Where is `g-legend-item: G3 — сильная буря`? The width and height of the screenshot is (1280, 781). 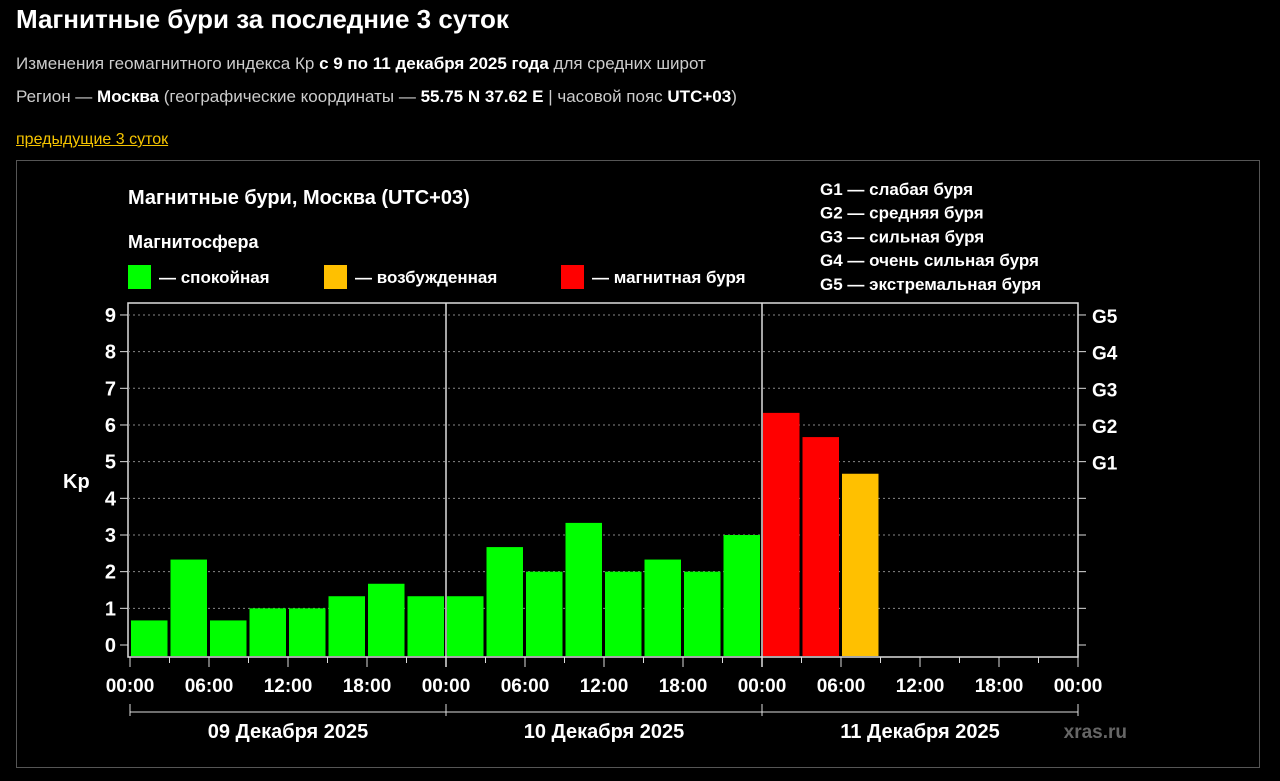
g-legend-item: G3 — сильная буря is located at coordinates (902, 236).